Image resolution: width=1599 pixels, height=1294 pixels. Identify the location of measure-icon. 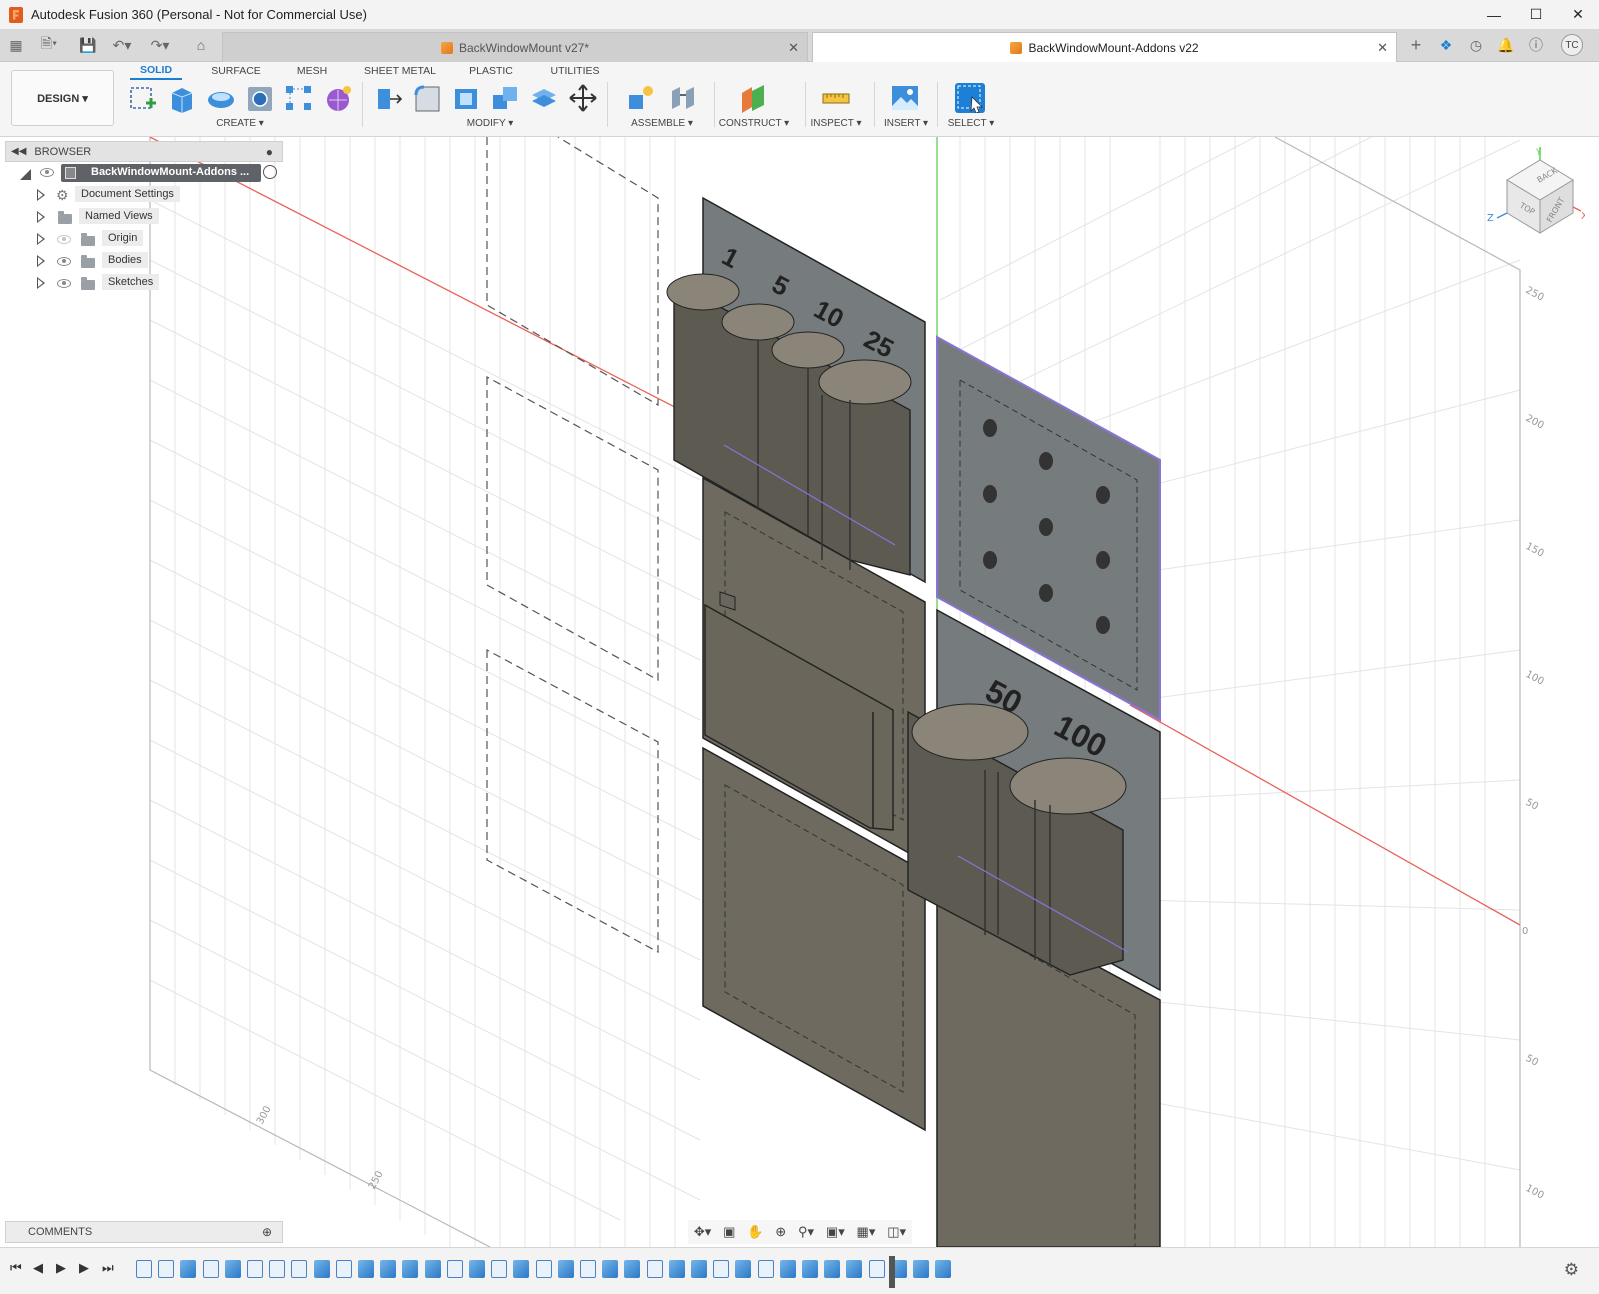
(836, 98).